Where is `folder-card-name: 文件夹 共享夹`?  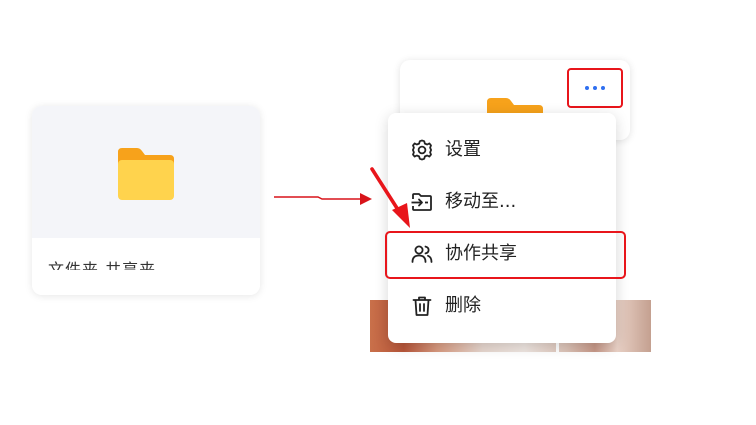
folder-card-name: 文件夹 共享夹 is located at coordinates (102, 265).